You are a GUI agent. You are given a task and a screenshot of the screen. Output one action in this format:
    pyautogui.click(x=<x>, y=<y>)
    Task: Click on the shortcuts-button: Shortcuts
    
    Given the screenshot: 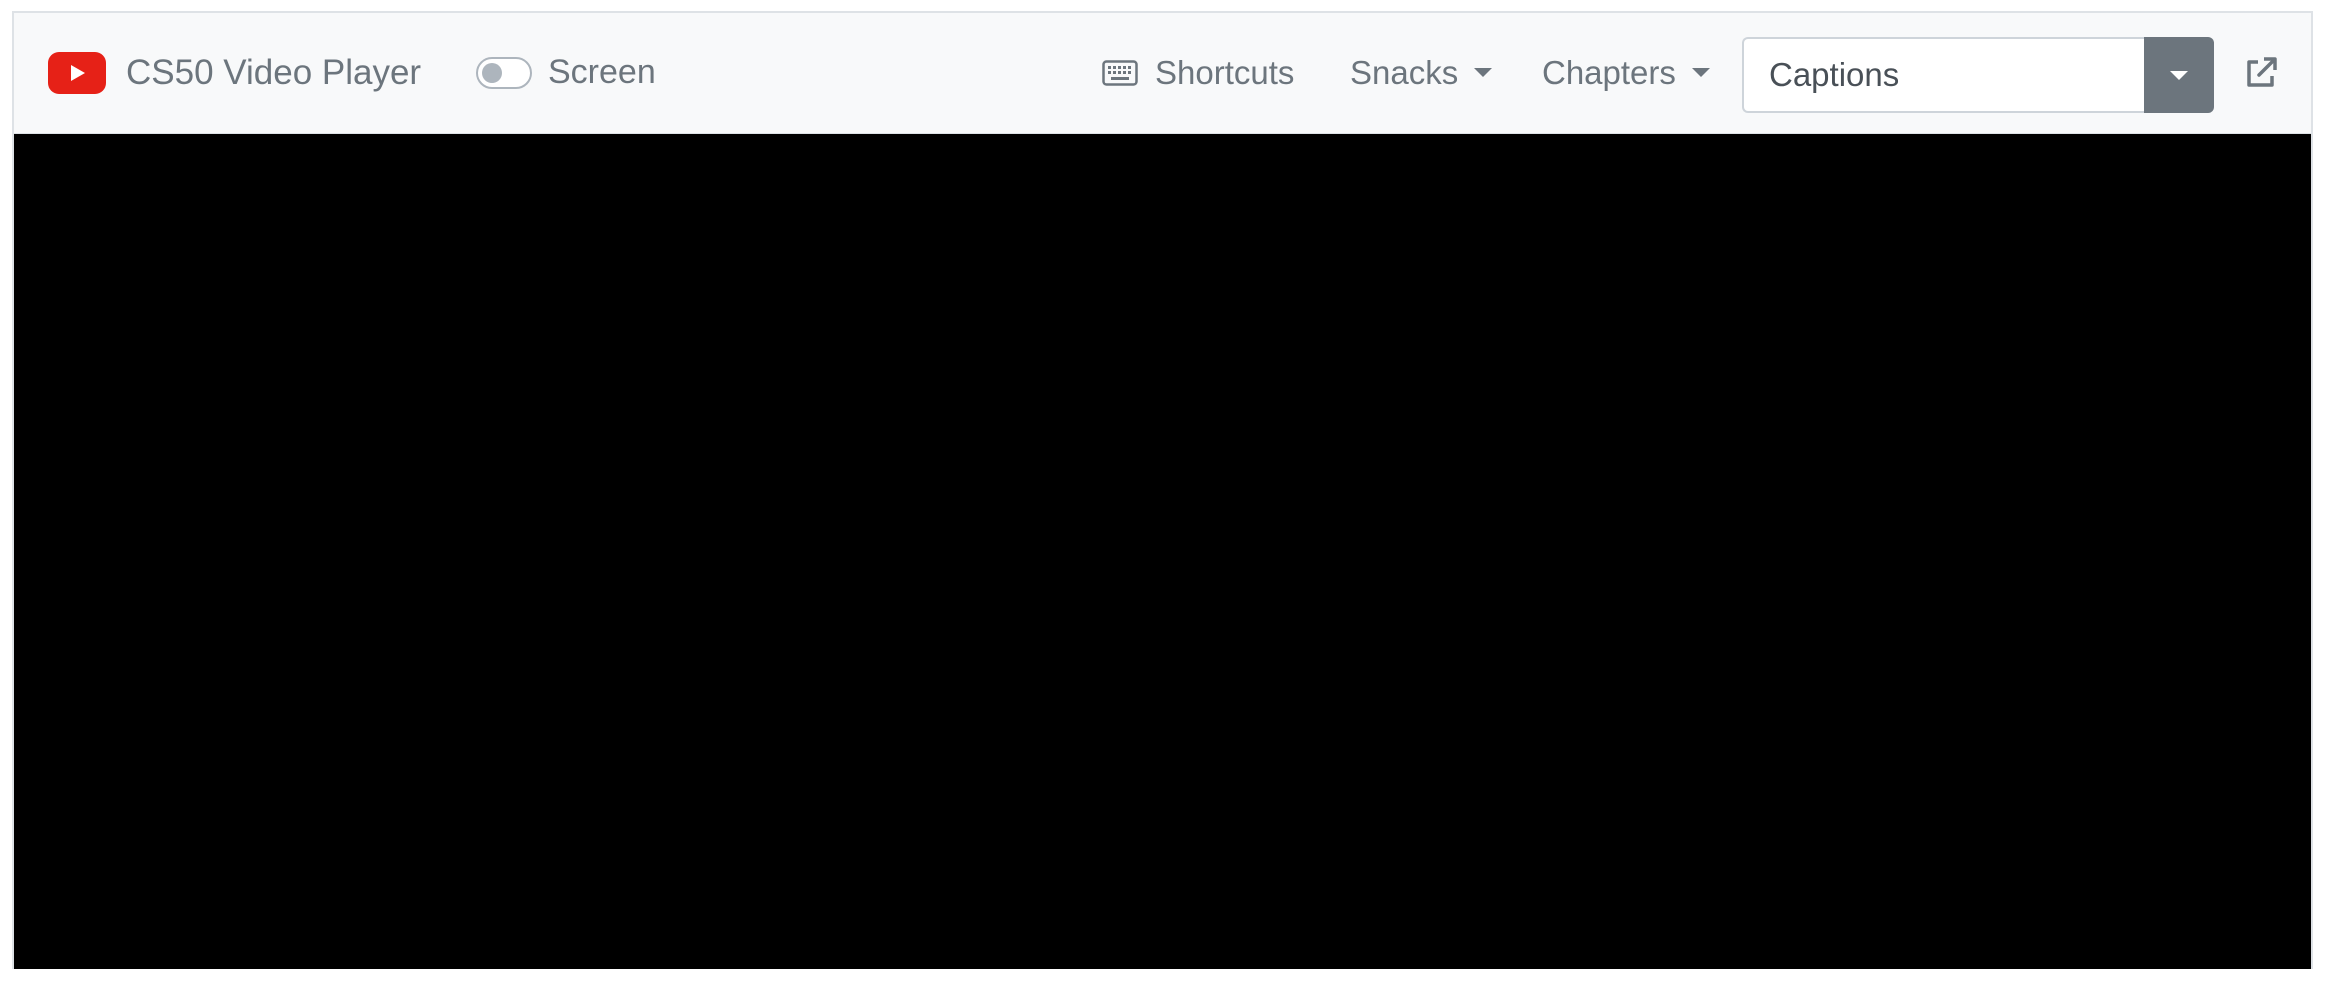 What is the action you would take?
    pyautogui.click(x=1198, y=72)
    